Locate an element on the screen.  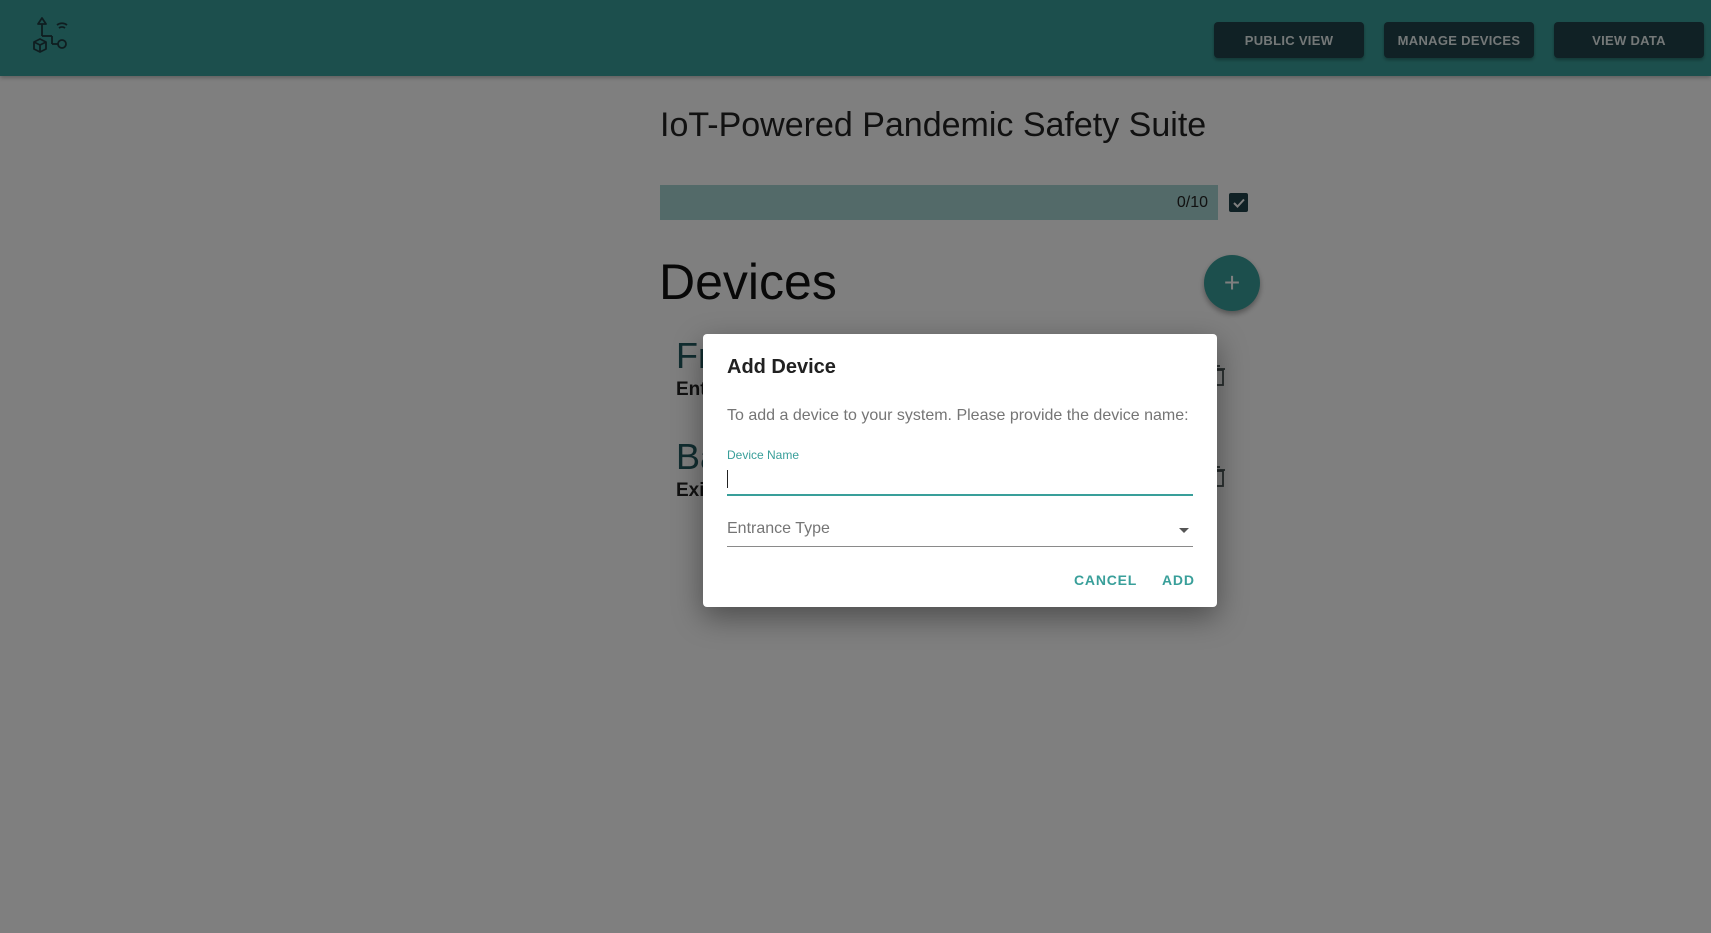
dropdown-arrow-icon is located at coordinates (1184, 530).